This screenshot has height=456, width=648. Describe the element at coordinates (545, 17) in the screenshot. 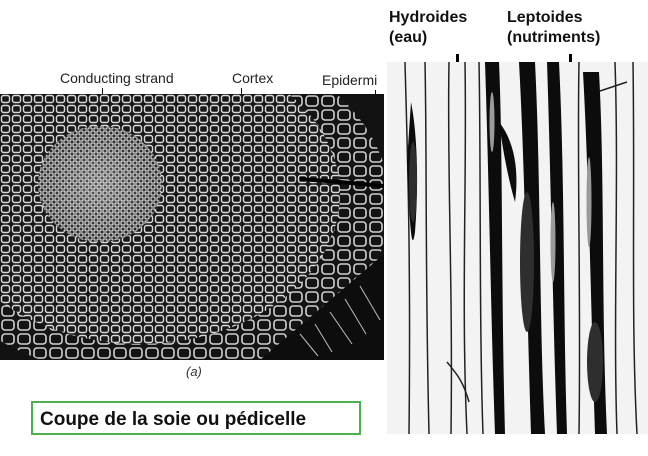

I see `label-leptoides-line1: Leptoides` at that location.